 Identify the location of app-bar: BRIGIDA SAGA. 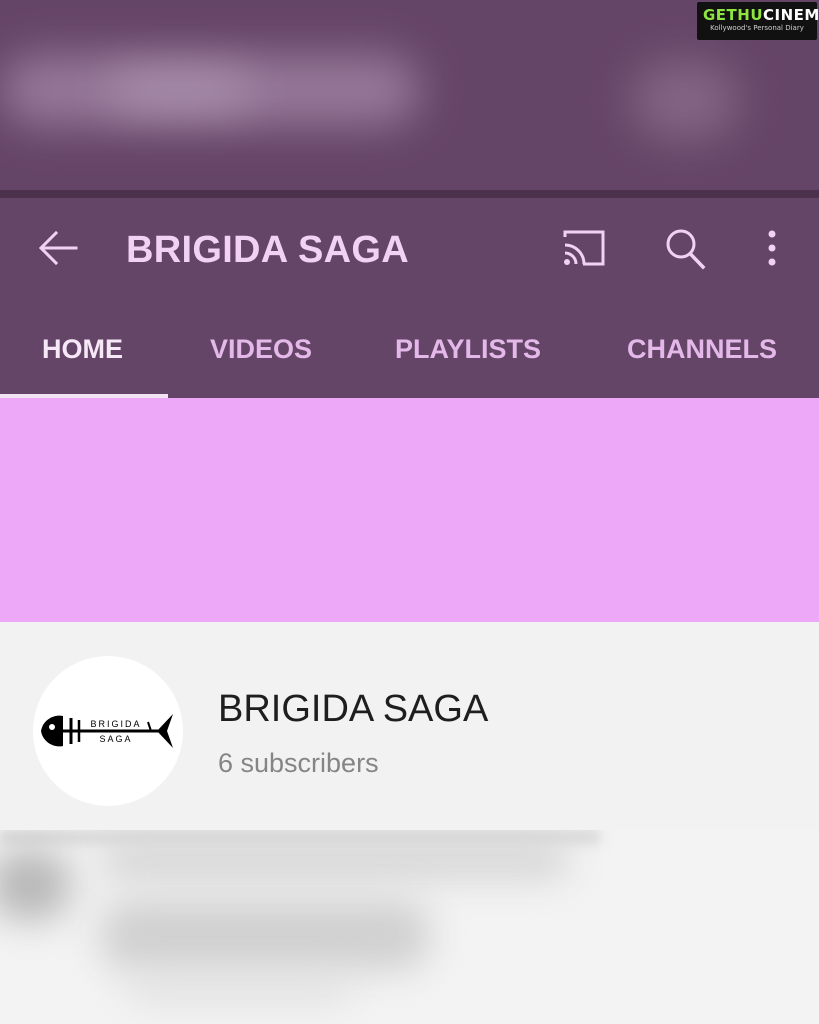
(409, 250).